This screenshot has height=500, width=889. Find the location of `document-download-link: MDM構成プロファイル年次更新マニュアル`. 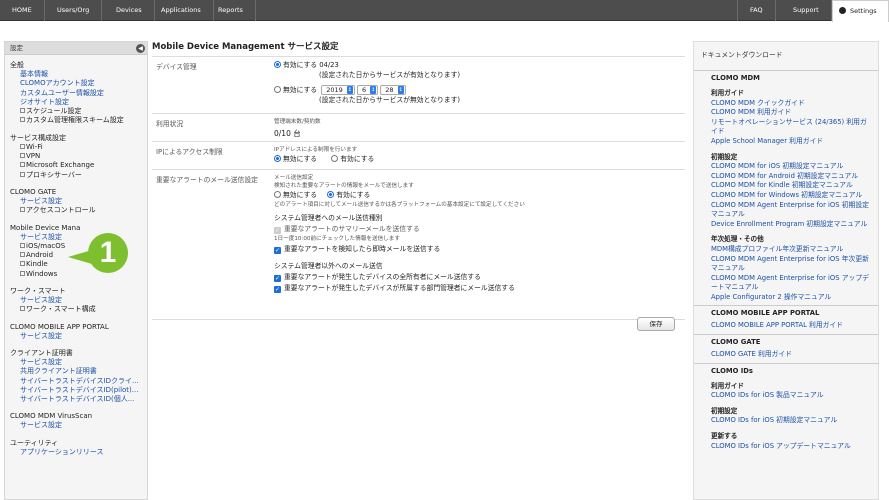

document-download-link: MDM構成プロファイル年次更新マニュアル is located at coordinates (786, 250).